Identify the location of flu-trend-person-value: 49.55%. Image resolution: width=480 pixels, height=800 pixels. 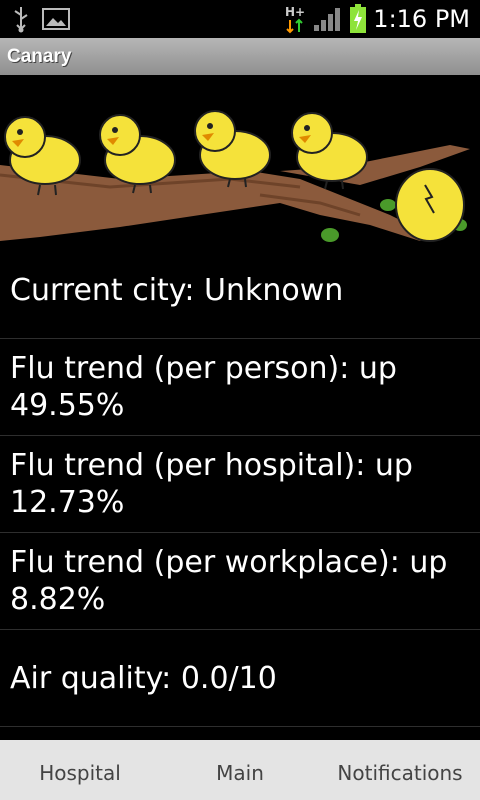
(67, 405).